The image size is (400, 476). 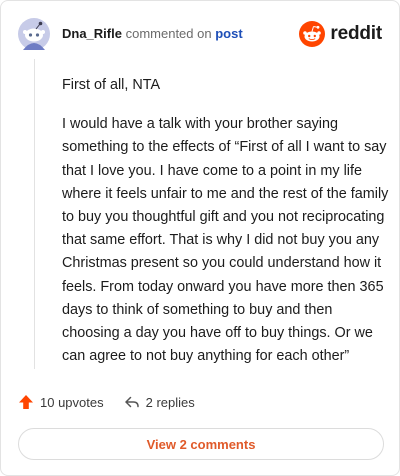 I want to click on avatar, so click(x=34, y=34).